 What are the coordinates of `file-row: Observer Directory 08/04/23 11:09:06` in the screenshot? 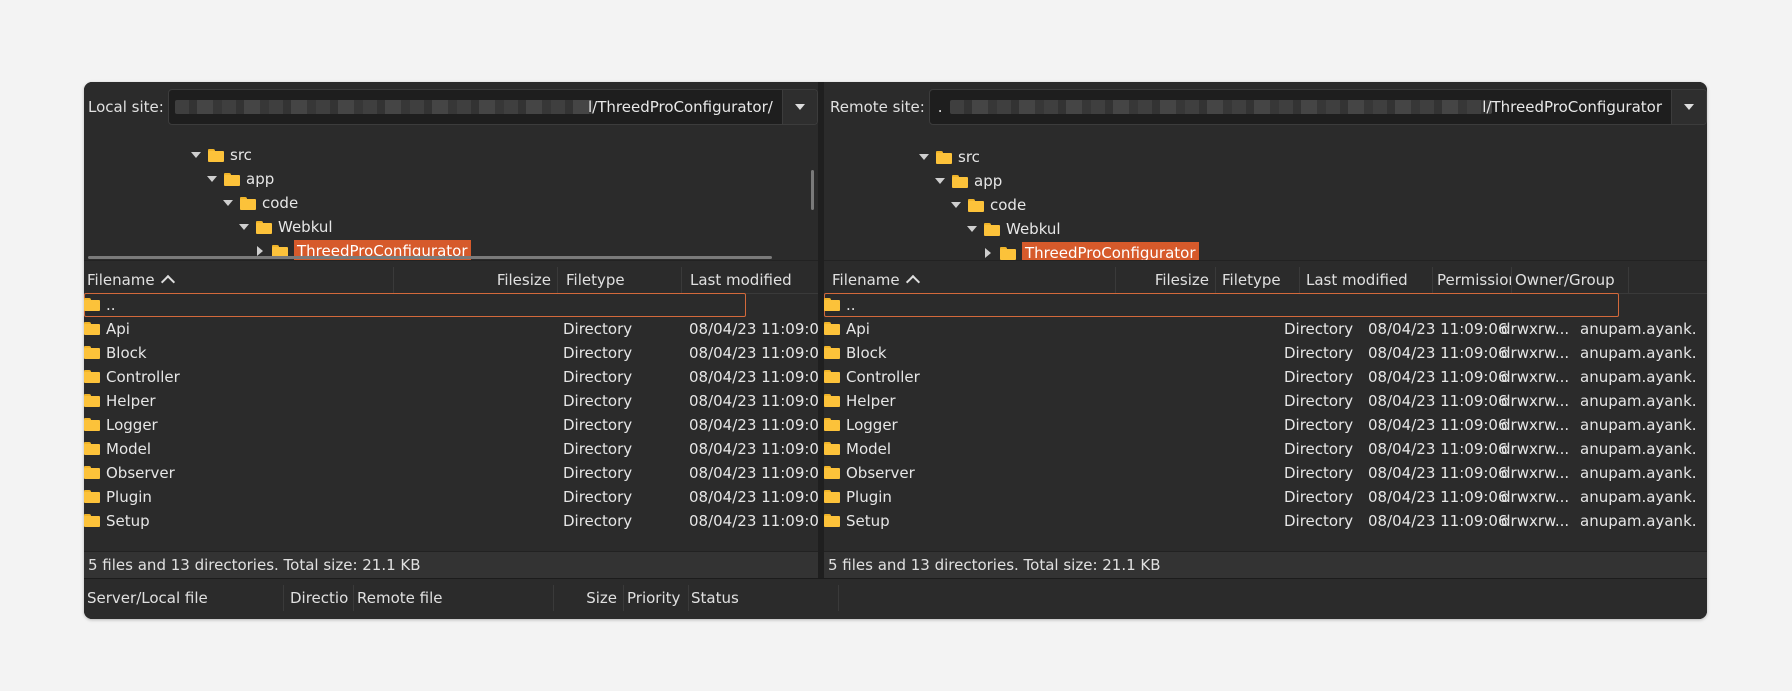 It's located at (451, 473).